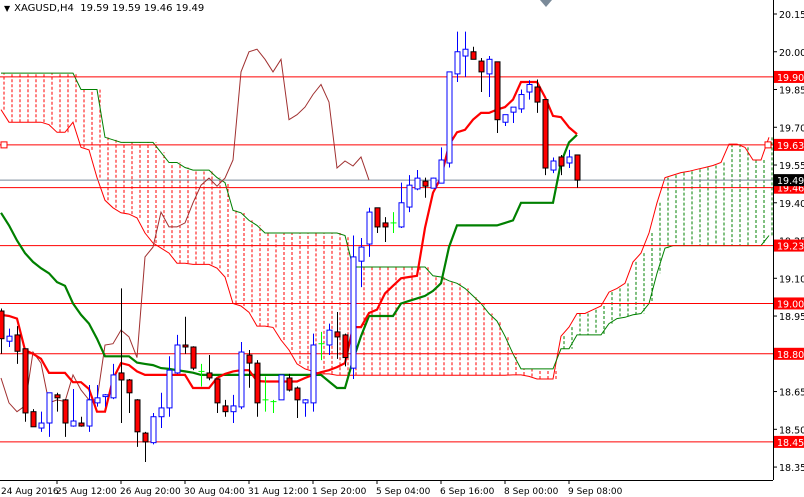 This screenshot has height=497, width=804. I want to click on chart-shift-marker-icon, so click(546, 3).